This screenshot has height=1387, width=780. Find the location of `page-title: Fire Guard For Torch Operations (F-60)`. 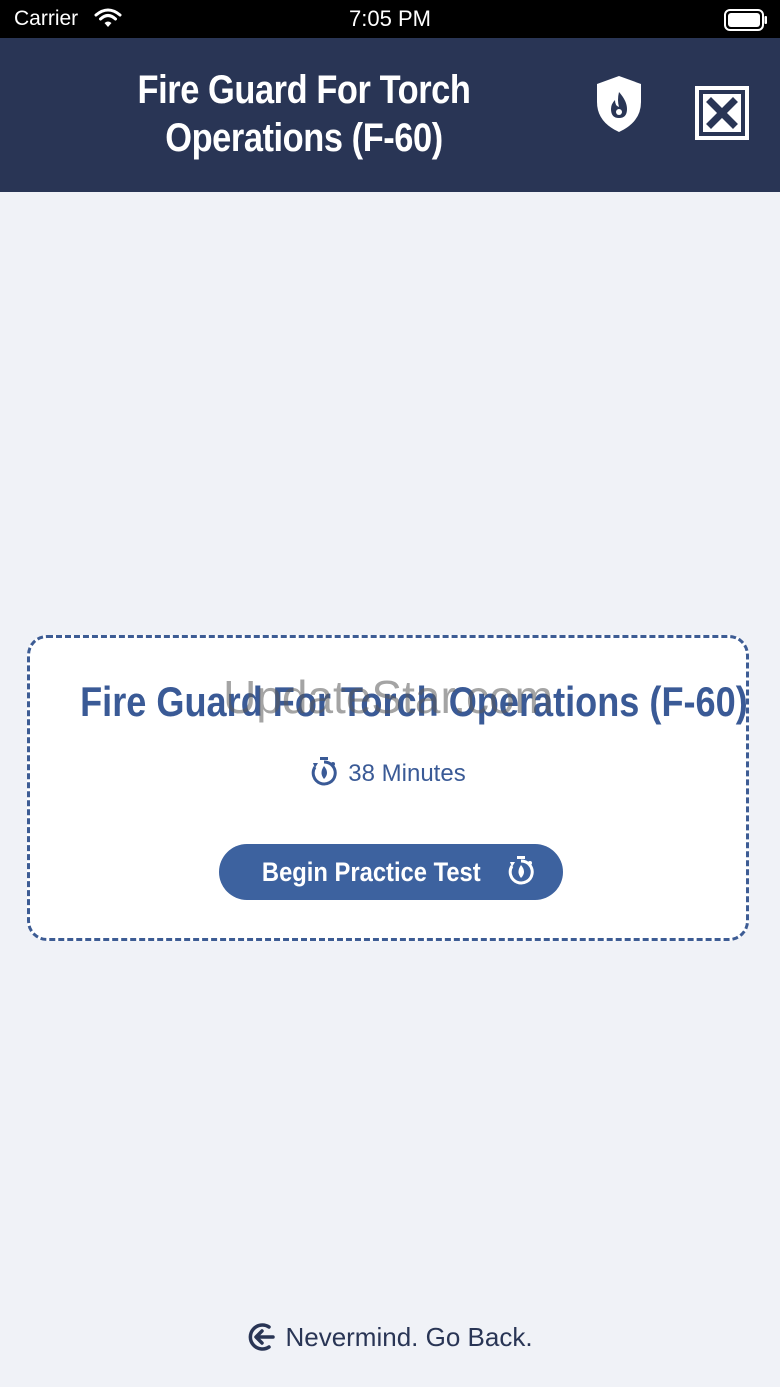

page-title: Fire Guard For Torch Operations (F-60) is located at coordinates (304, 114).